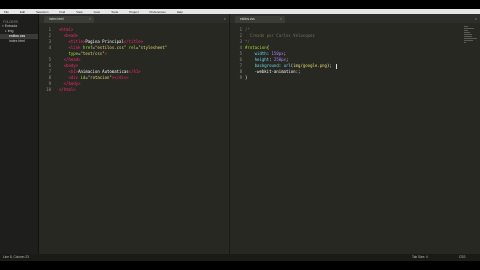 The width and height of the screenshot is (480, 270). What do you see at coordinates (10, 31) in the screenshot?
I see `sidebar-item-label: img` at bounding box center [10, 31].